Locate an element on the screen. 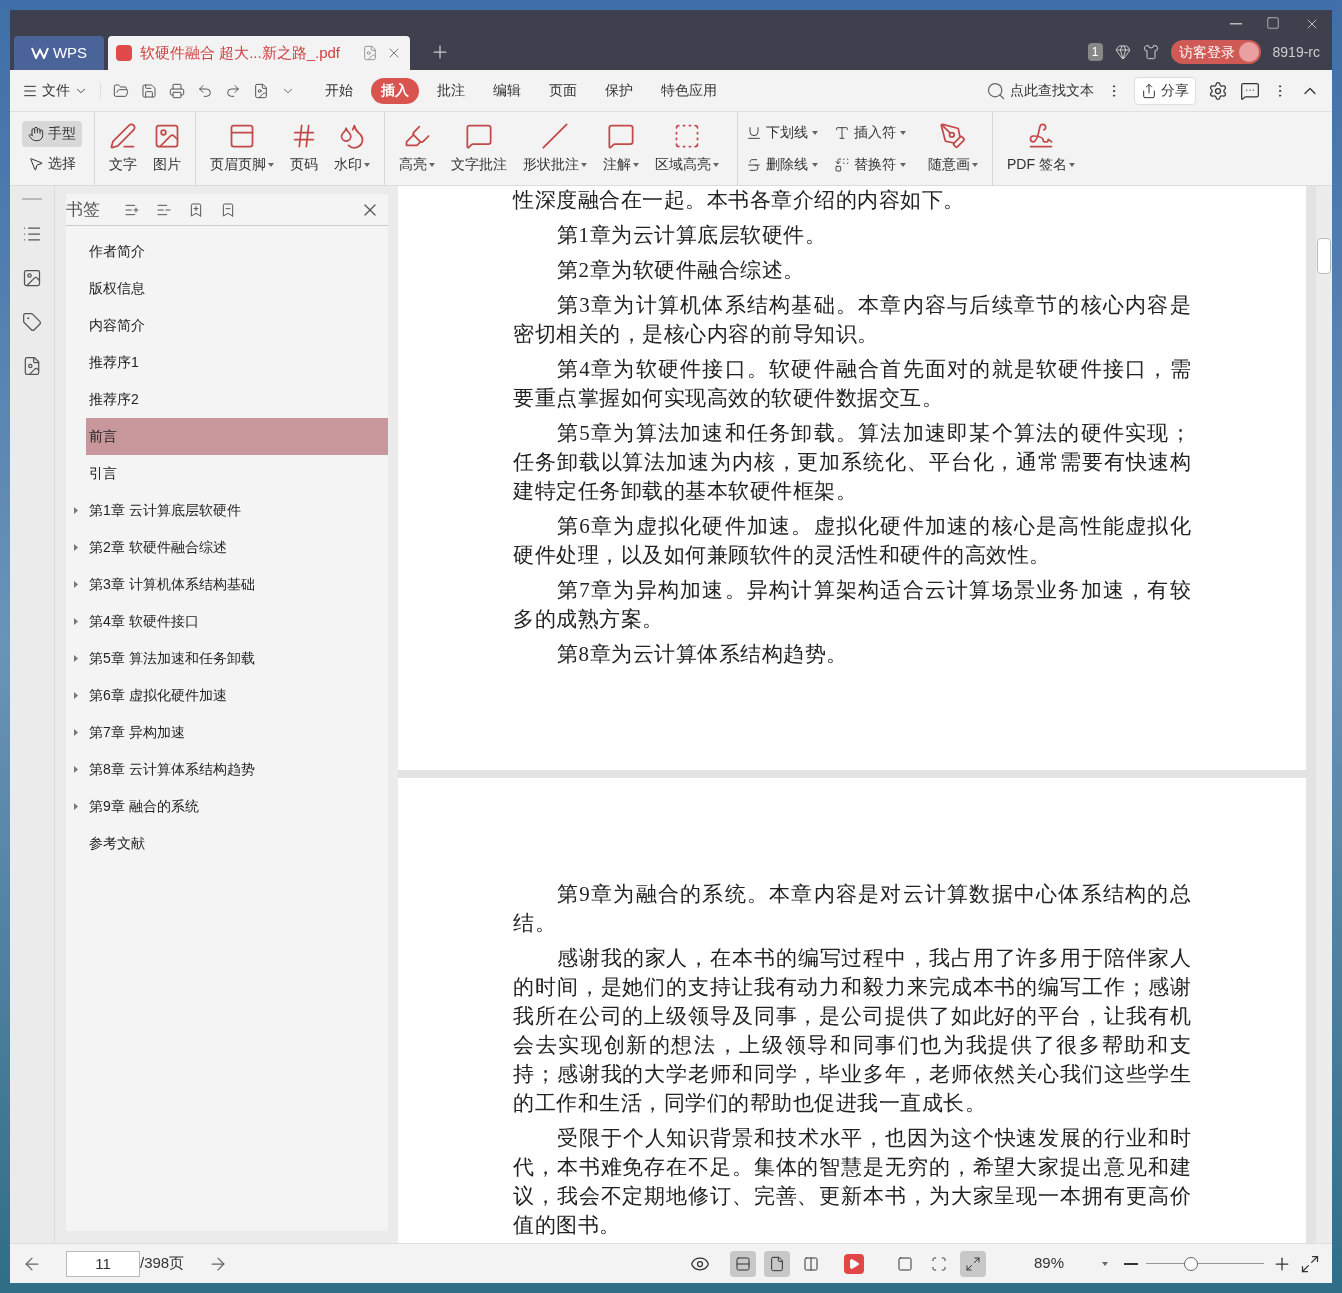  dashed-square-icon is located at coordinates (687, 136).